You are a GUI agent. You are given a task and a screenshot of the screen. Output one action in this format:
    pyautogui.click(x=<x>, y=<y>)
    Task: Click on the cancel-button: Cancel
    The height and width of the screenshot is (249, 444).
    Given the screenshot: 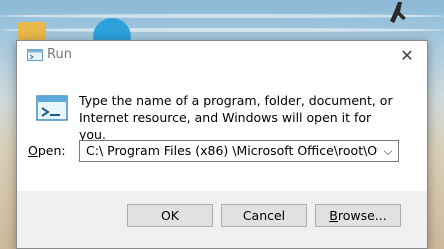 What is the action you would take?
    pyautogui.click(x=264, y=215)
    